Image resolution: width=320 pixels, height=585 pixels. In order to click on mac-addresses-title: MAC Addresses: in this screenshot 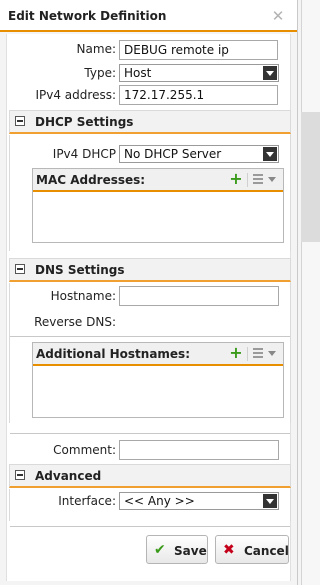, I will do `click(91, 180)`.